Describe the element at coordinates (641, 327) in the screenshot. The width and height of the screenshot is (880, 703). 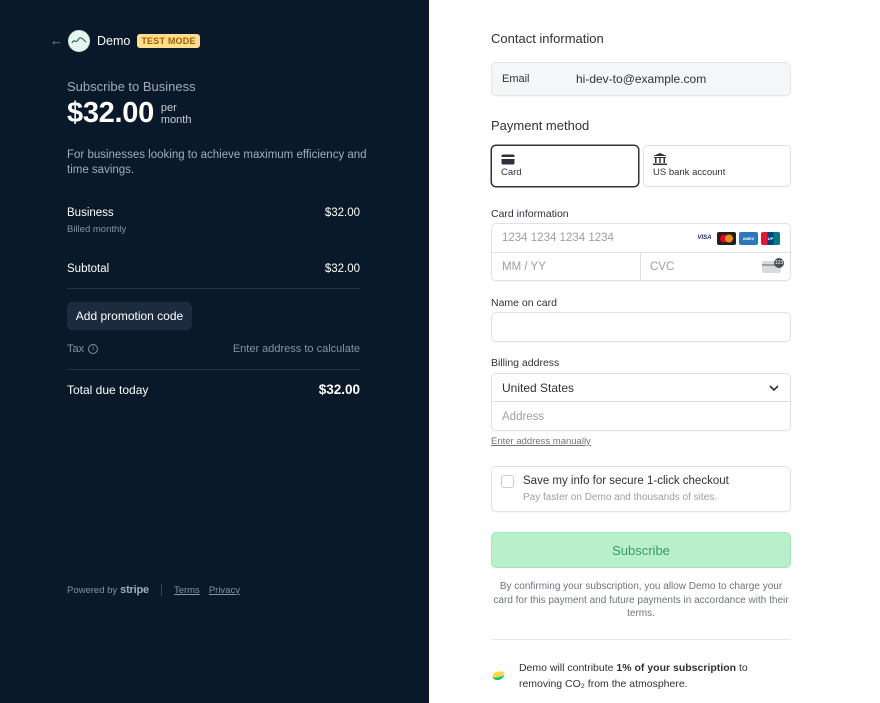
I see `name-on-card-input` at that location.